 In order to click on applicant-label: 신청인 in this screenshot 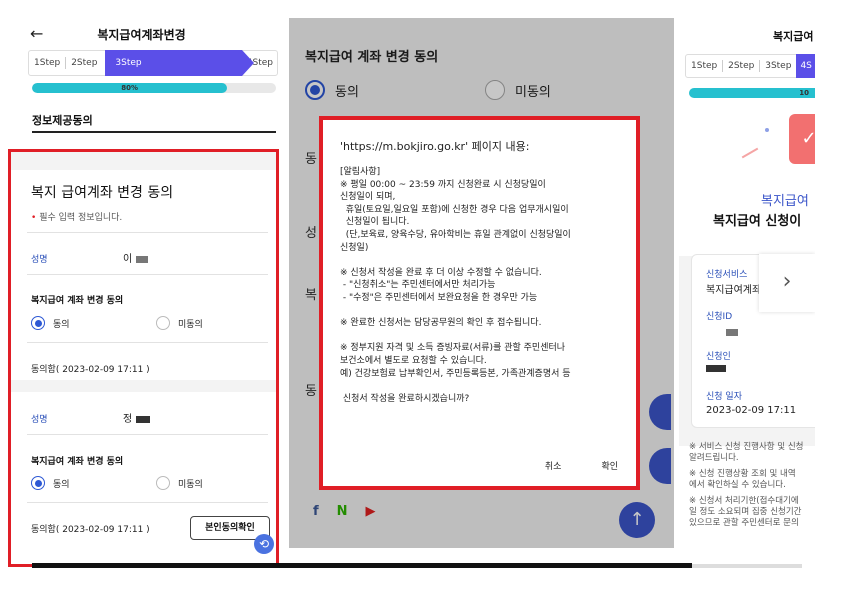, I will do `click(718, 357)`.